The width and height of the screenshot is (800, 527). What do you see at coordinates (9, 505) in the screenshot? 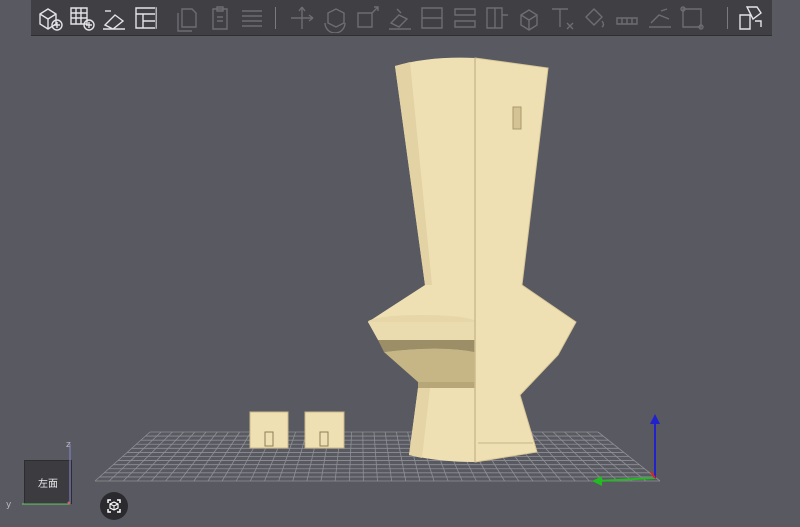
I see `view-cube-axis-y-label: y` at bounding box center [9, 505].